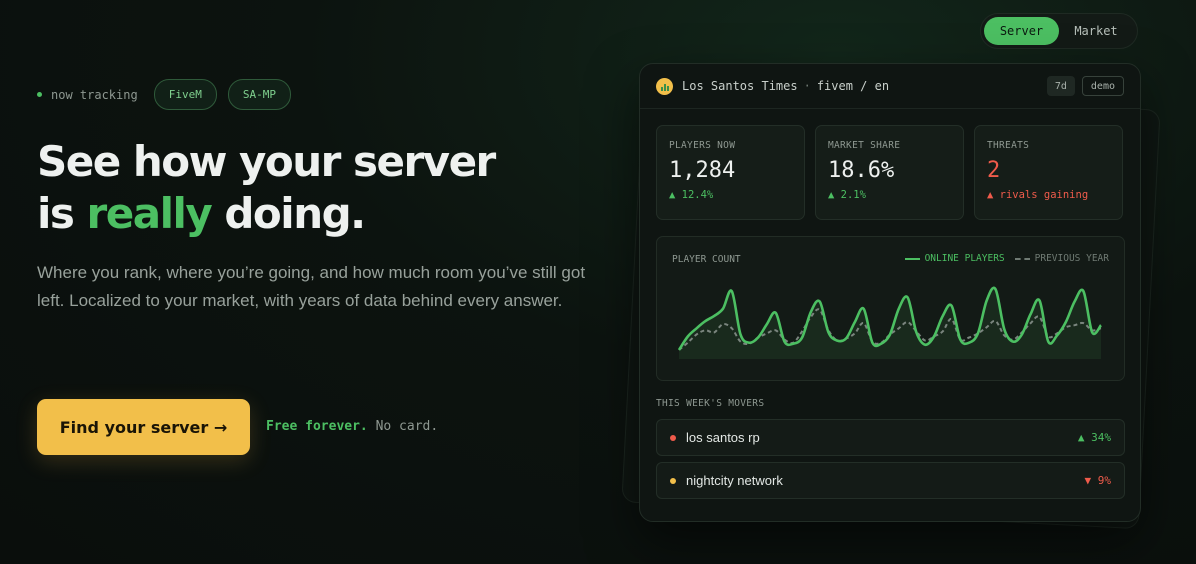  I want to click on headline-prefix: is, so click(62, 213).